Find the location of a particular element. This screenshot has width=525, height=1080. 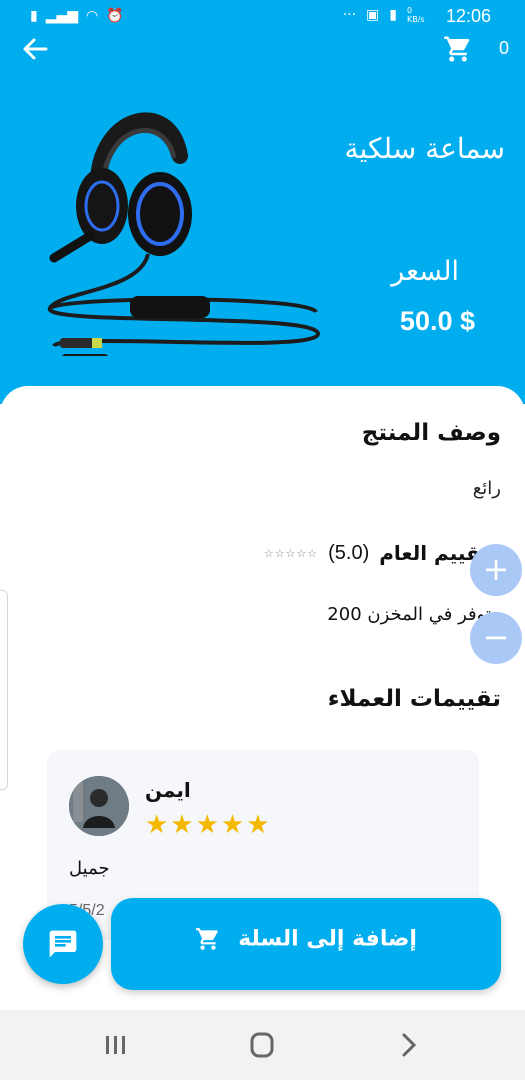

product-name: سماعة سلكية is located at coordinates (424, 148).